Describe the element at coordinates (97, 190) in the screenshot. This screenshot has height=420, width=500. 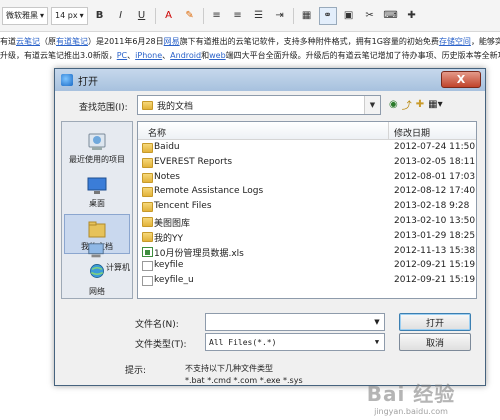
I see `place-desktop: 桌面` at that location.